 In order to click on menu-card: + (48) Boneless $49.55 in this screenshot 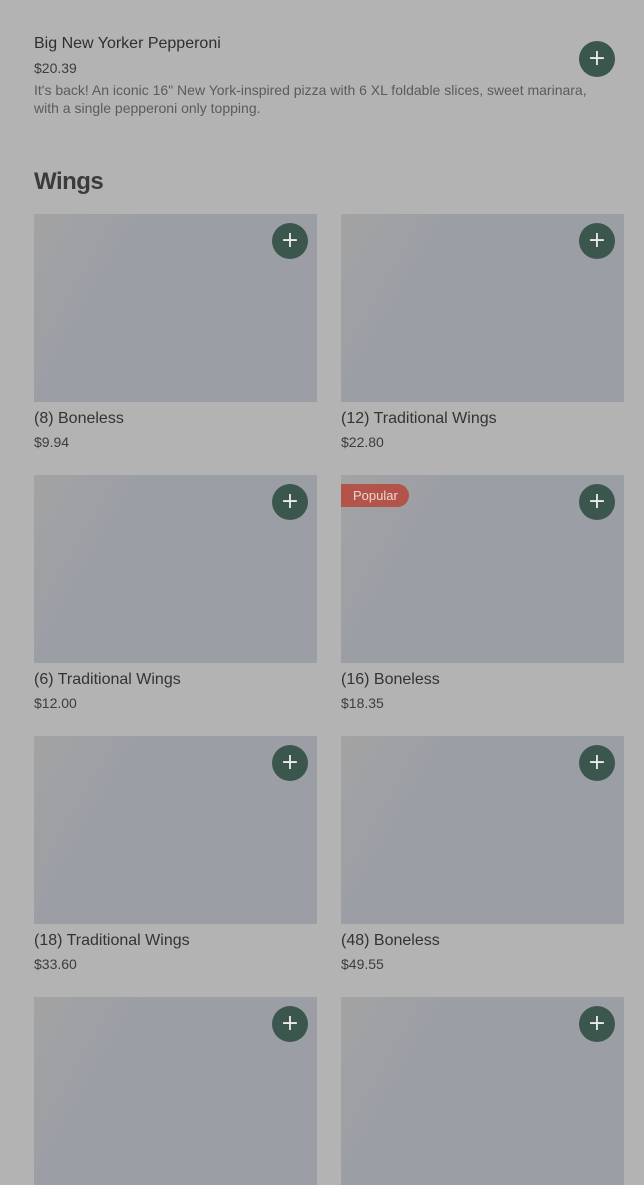, I will do `click(482, 854)`.